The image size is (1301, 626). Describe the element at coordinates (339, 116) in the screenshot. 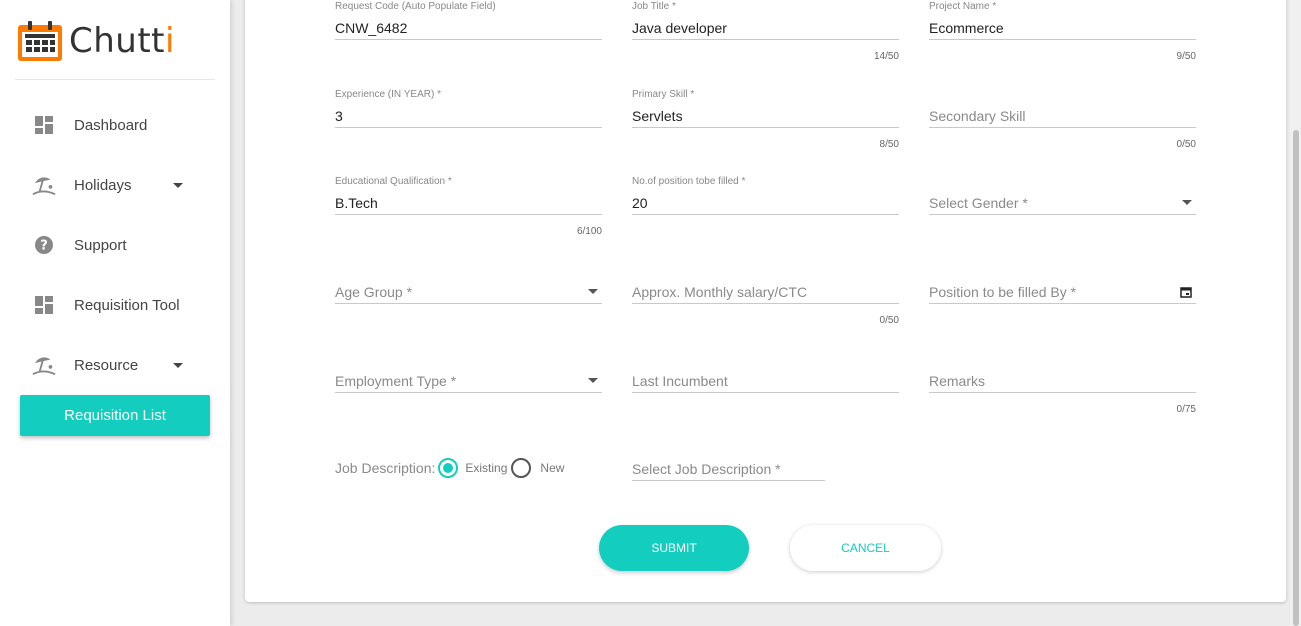

I see `field-value: 3` at that location.